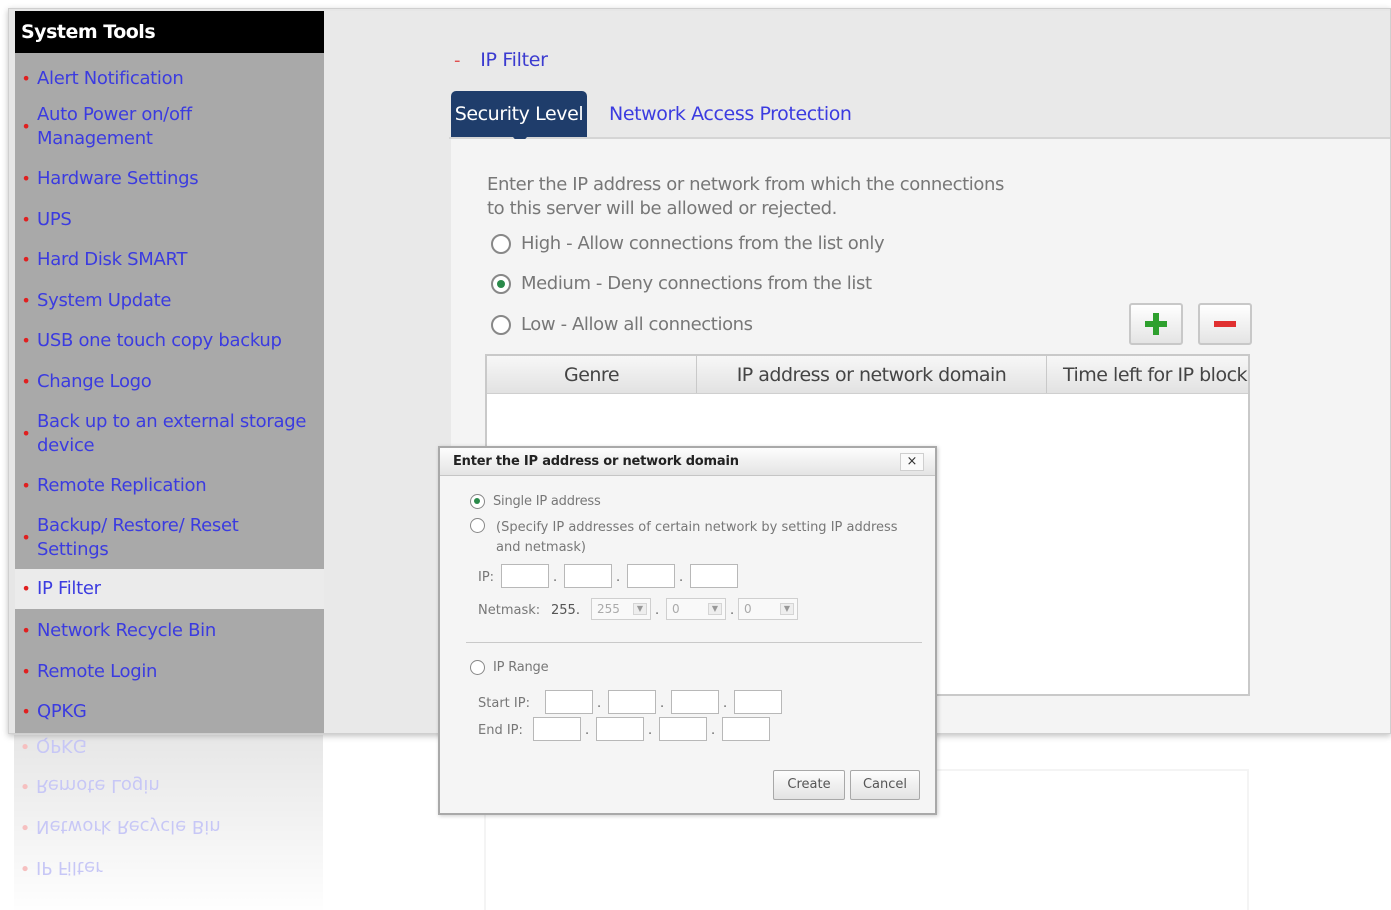  I want to click on section-title: IP Filter, so click(514, 60).